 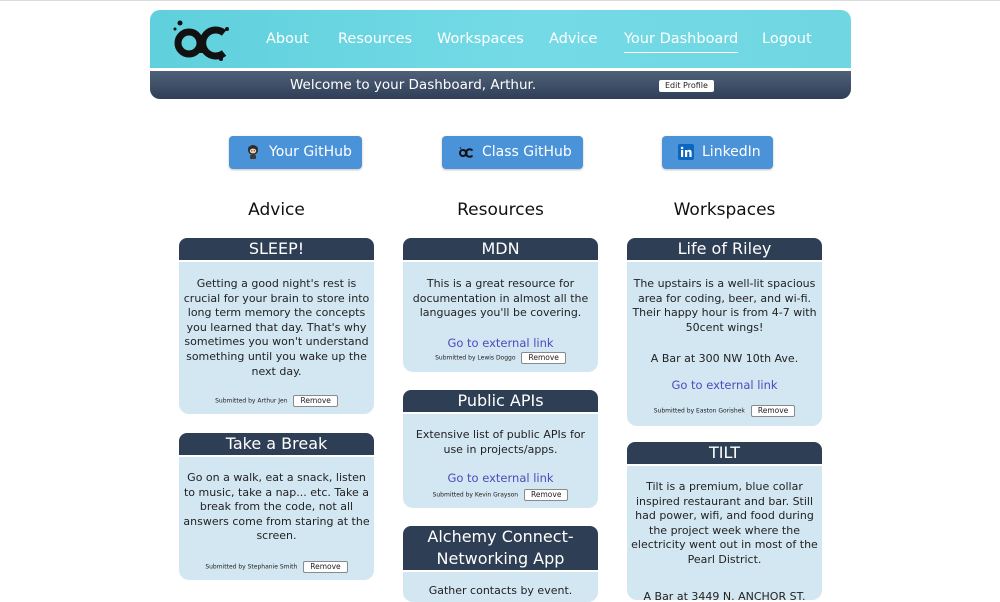 What do you see at coordinates (500, 249) in the screenshot?
I see `card-title: MDN` at bounding box center [500, 249].